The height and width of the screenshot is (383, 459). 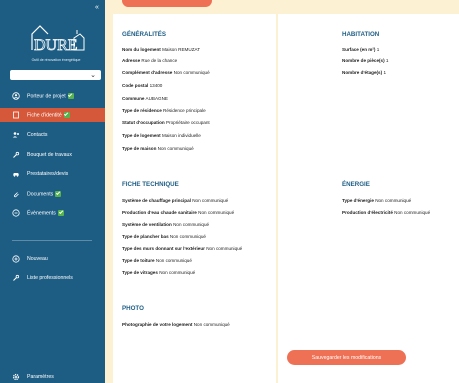 I want to click on paperclip-icon, so click(x=16, y=194).